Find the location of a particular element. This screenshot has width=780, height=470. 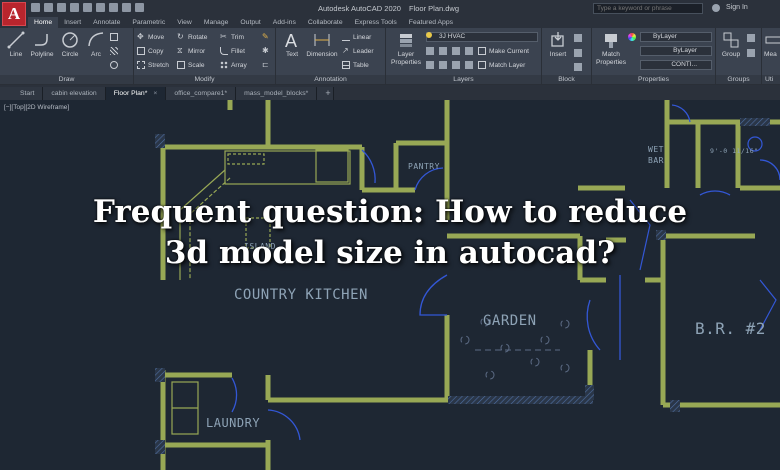

ribbon-tab-insert: Insert is located at coordinates (72, 22).